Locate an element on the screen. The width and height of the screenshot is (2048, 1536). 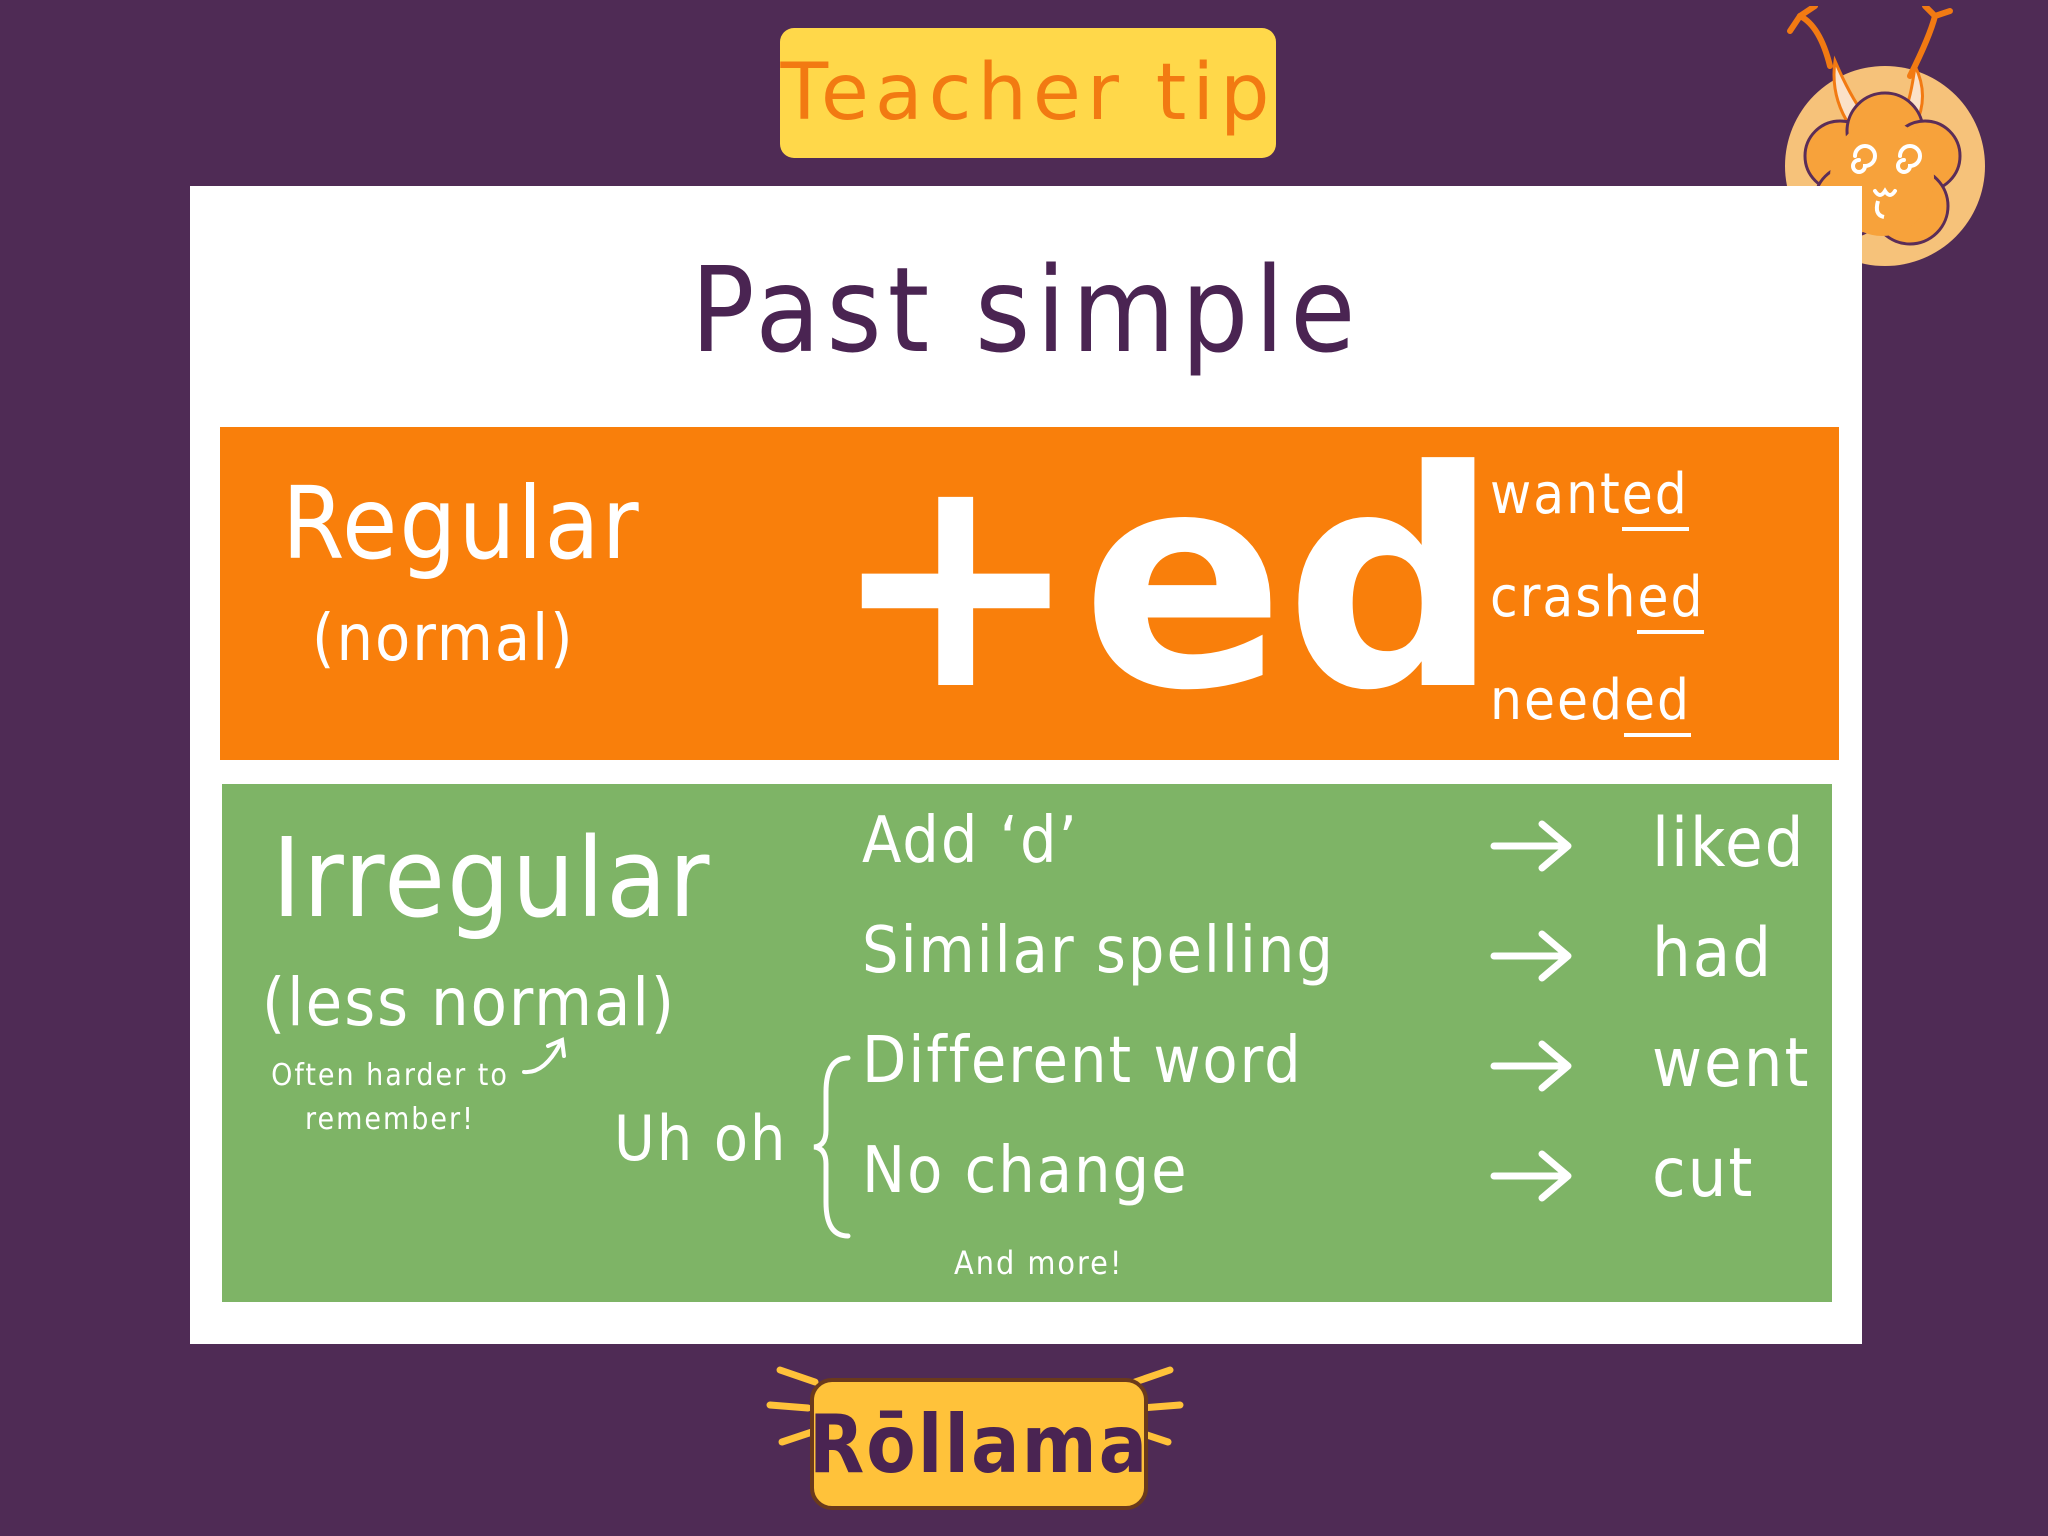
irregular-example: went is located at coordinates (1731, 1063).